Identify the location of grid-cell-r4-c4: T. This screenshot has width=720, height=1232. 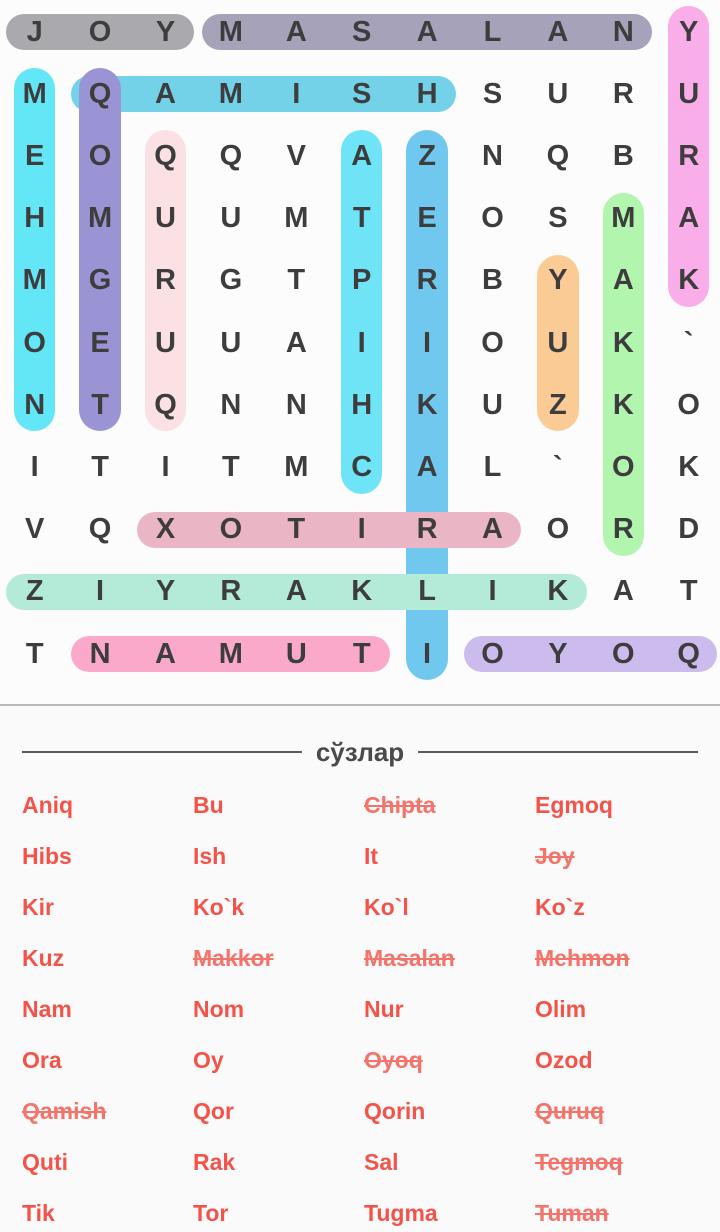
(296, 281).